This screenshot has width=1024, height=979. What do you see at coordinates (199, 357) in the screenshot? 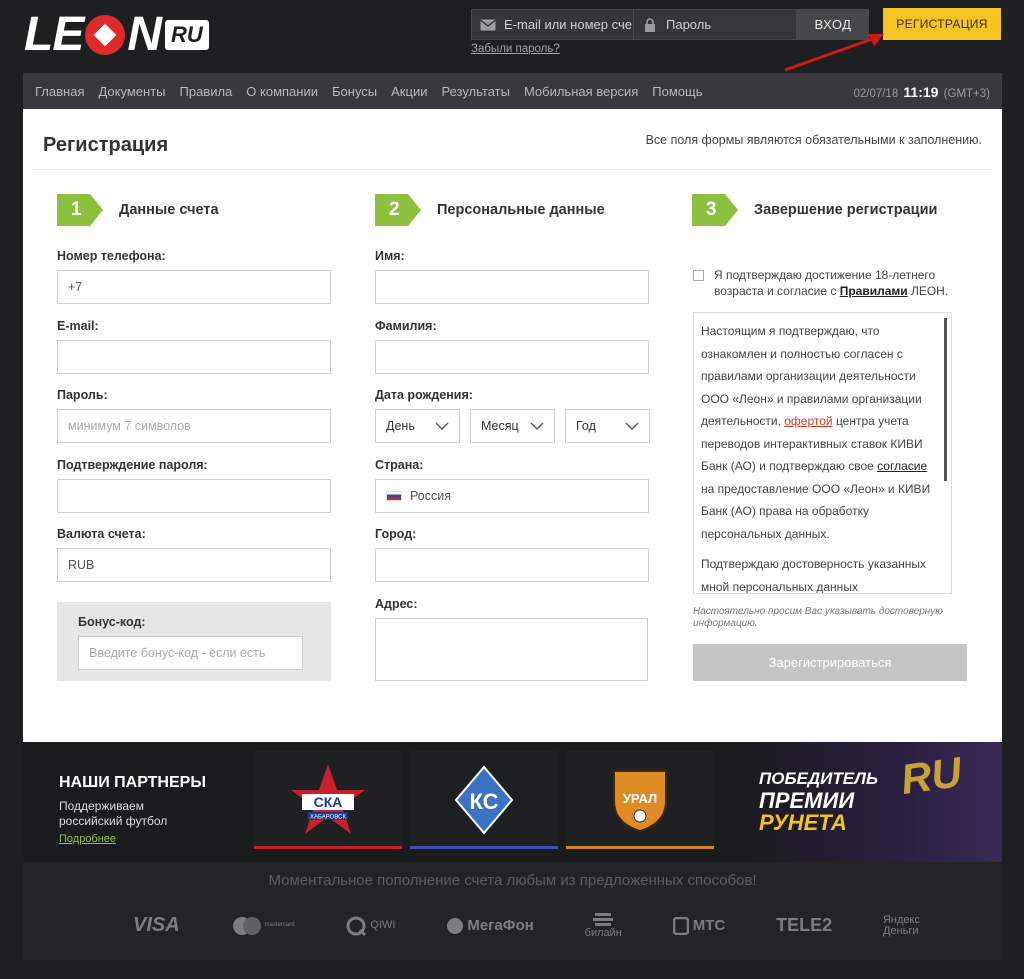
I see `email-input` at bounding box center [199, 357].